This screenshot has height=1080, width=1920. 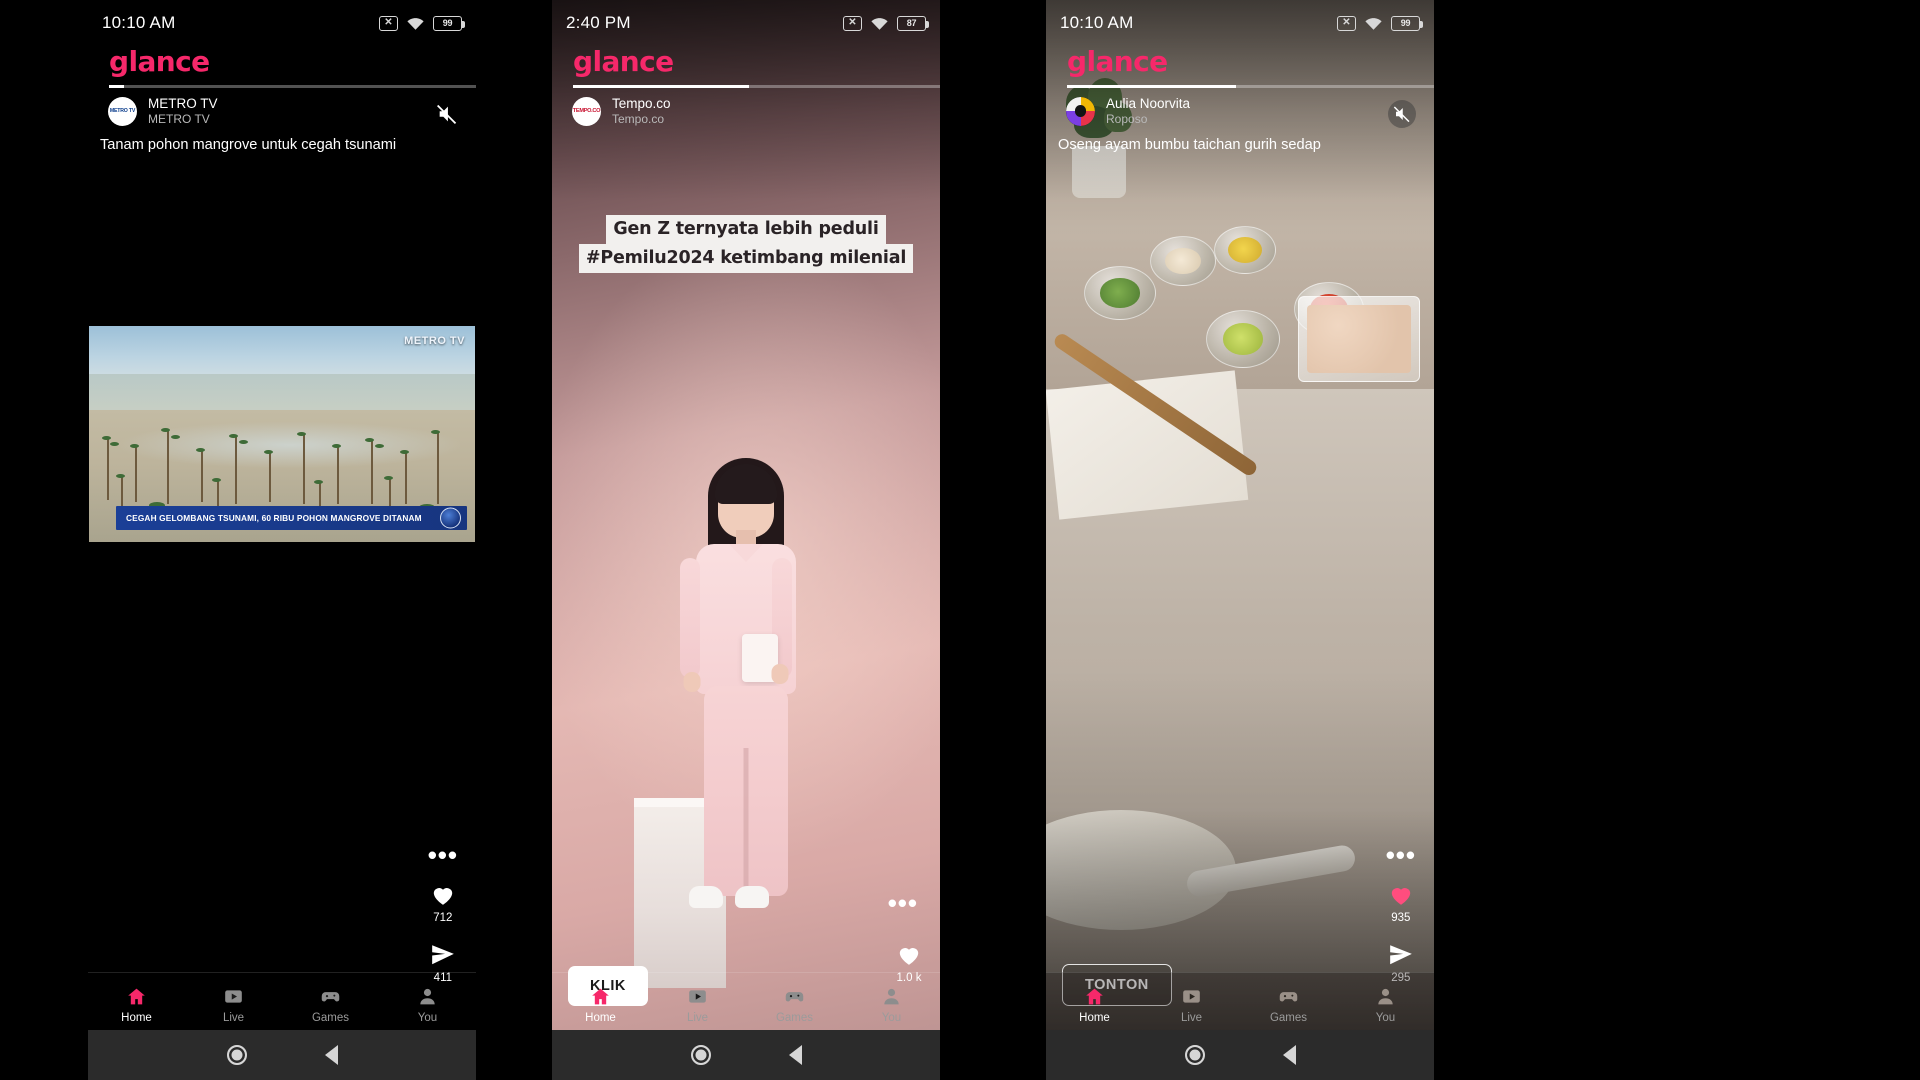 I want to click on story-progress-fill, so click(x=1151, y=86).